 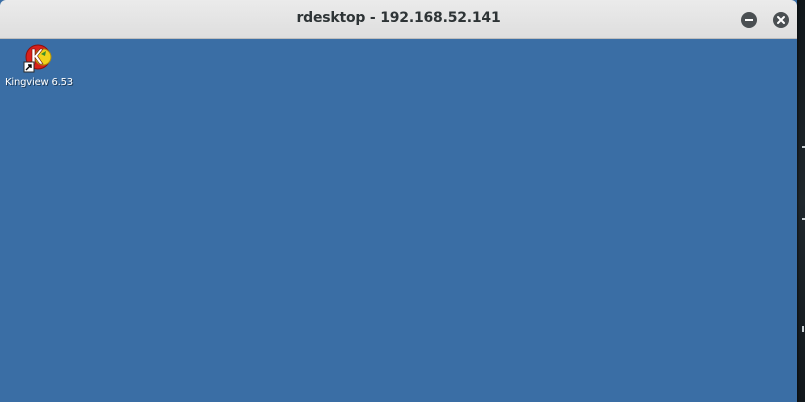 I want to click on kingview-app-icon, so click(x=37, y=58).